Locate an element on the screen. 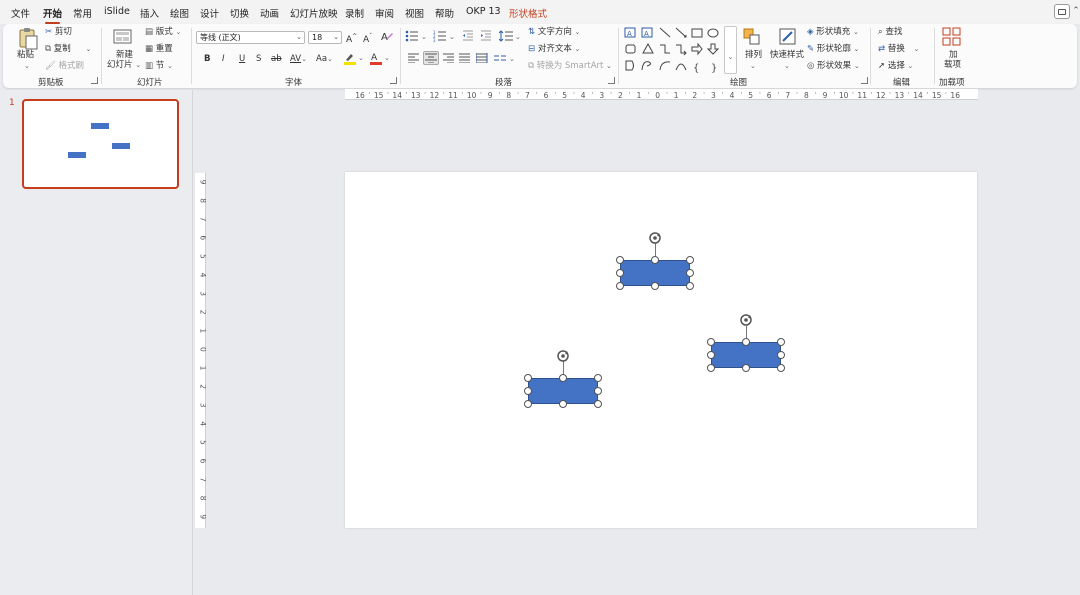 This screenshot has height=595, width=1080. quick-styles-dropdown-icon: ⌄ is located at coordinates (787, 66).